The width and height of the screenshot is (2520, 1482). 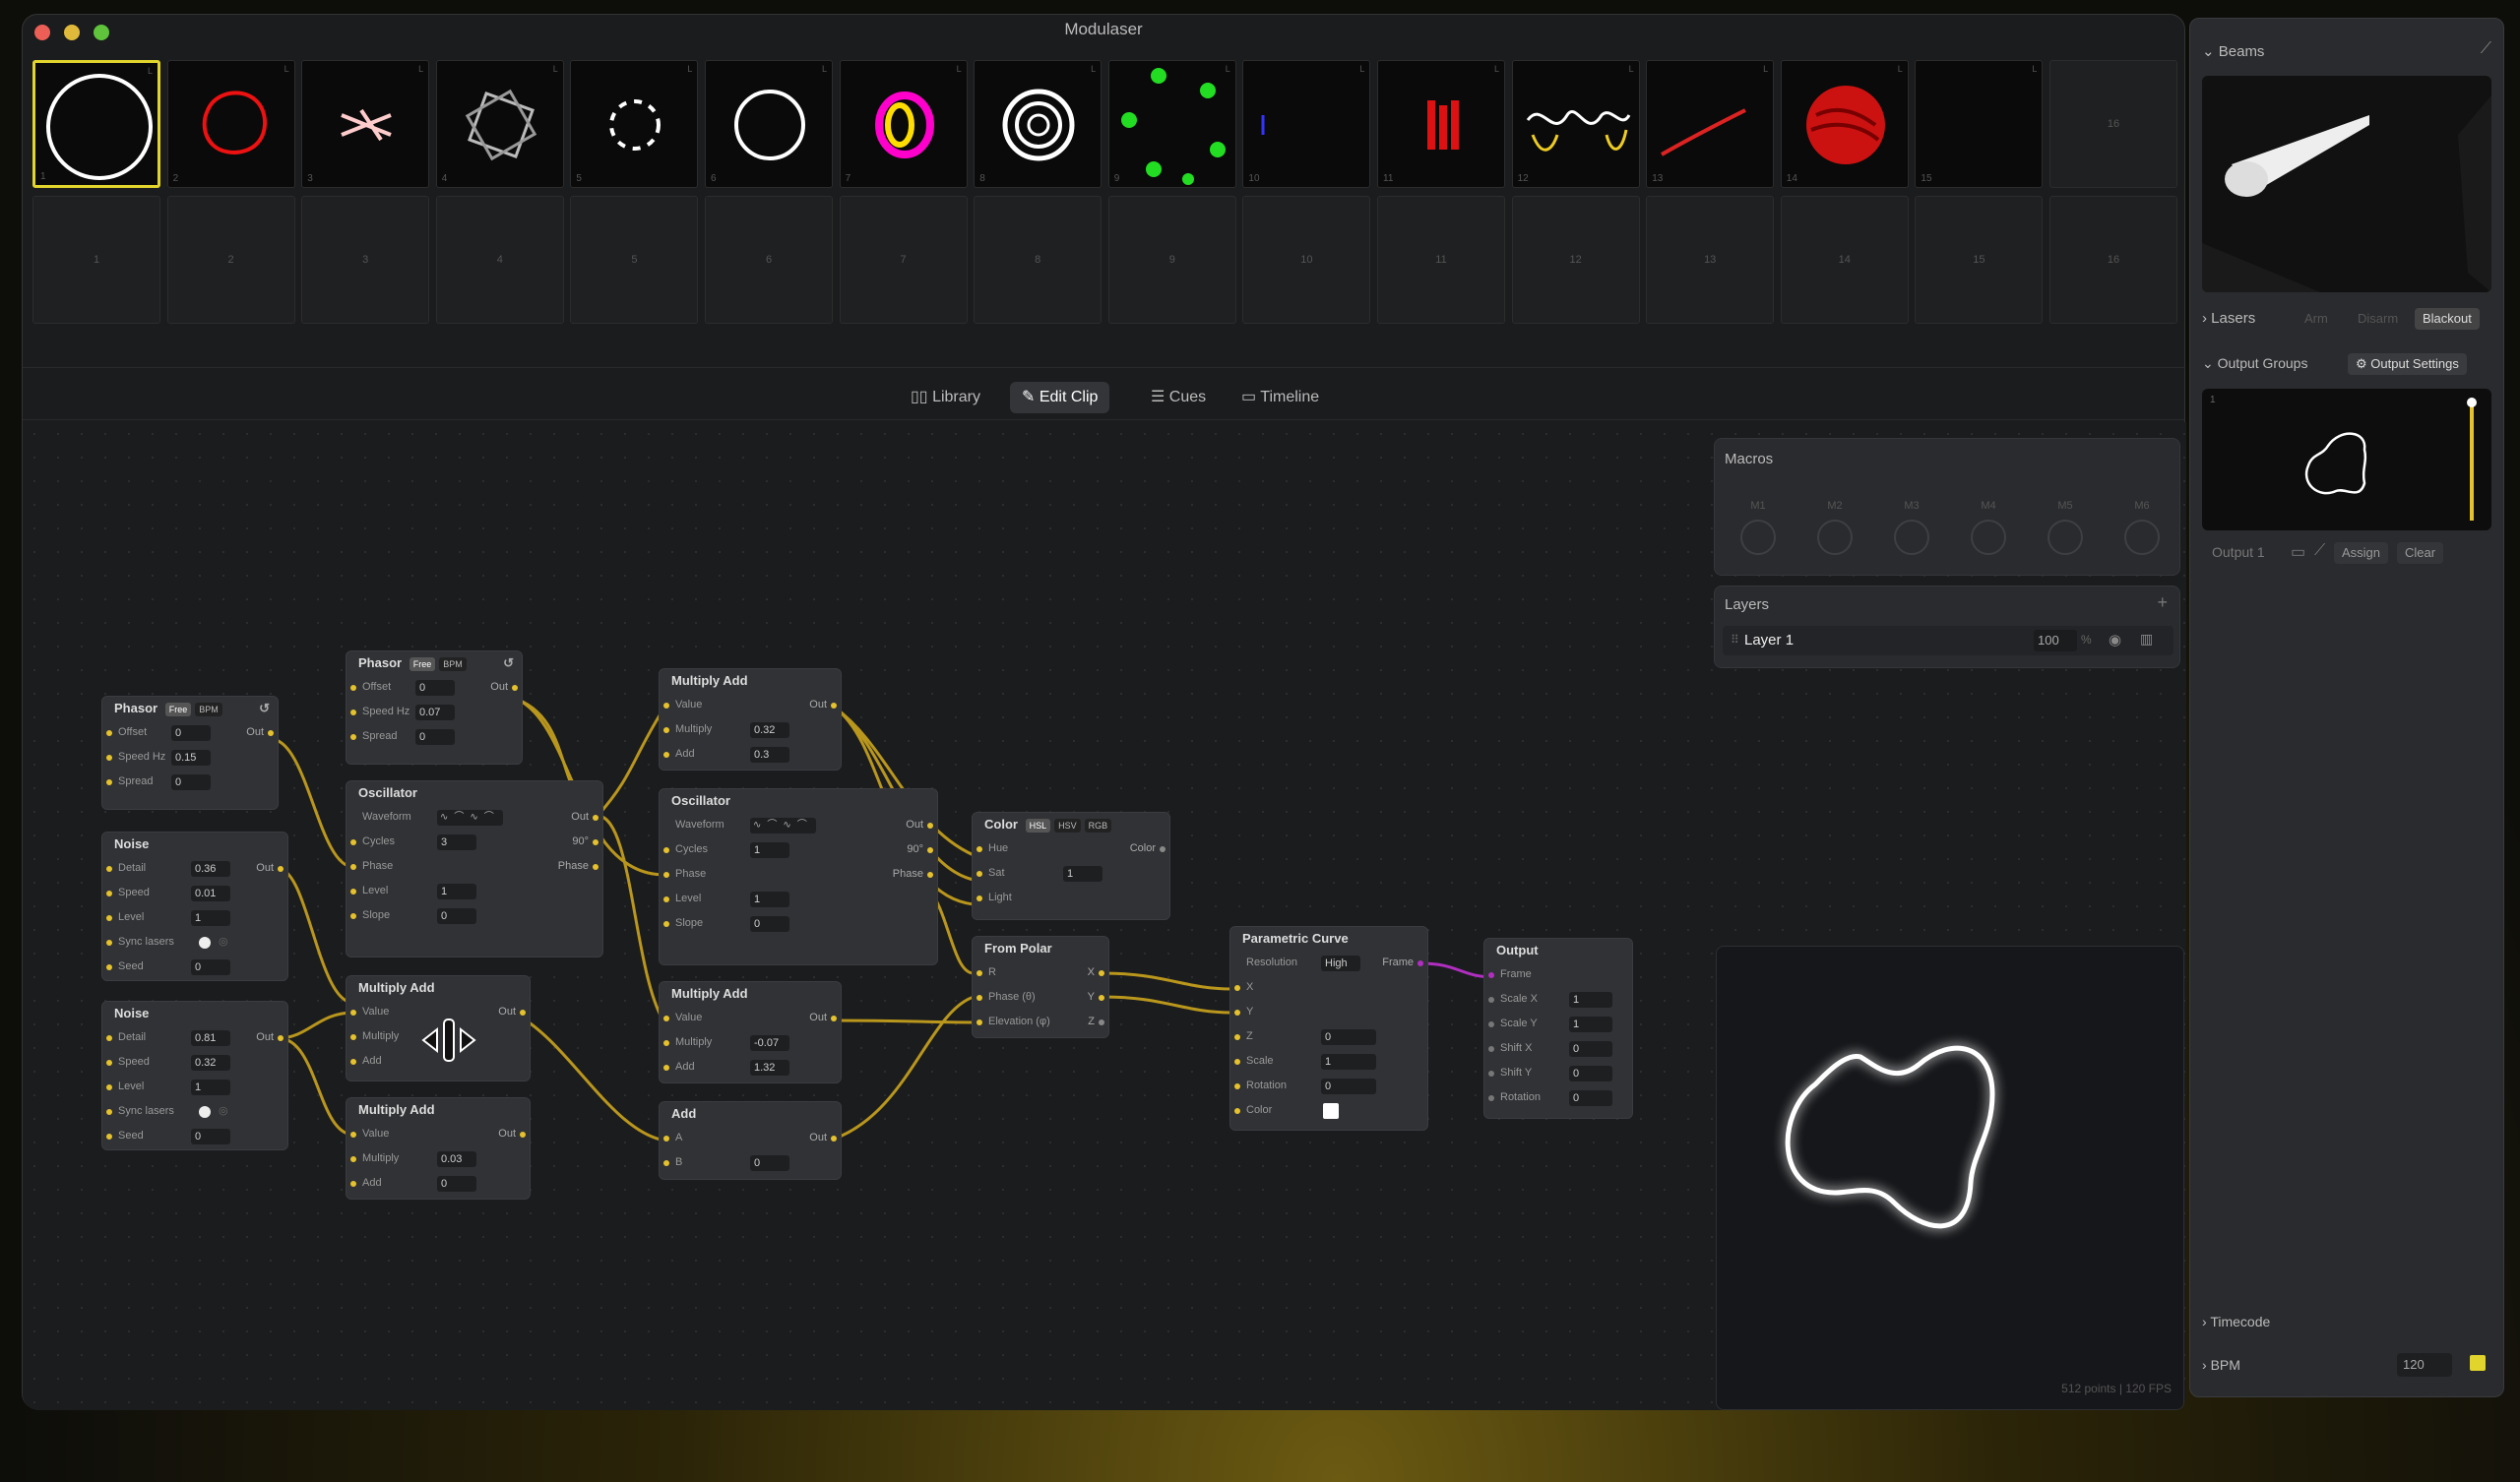 What do you see at coordinates (1280, 397) in the screenshot?
I see `tab-timeline: ▭ Timeline` at bounding box center [1280, 397].